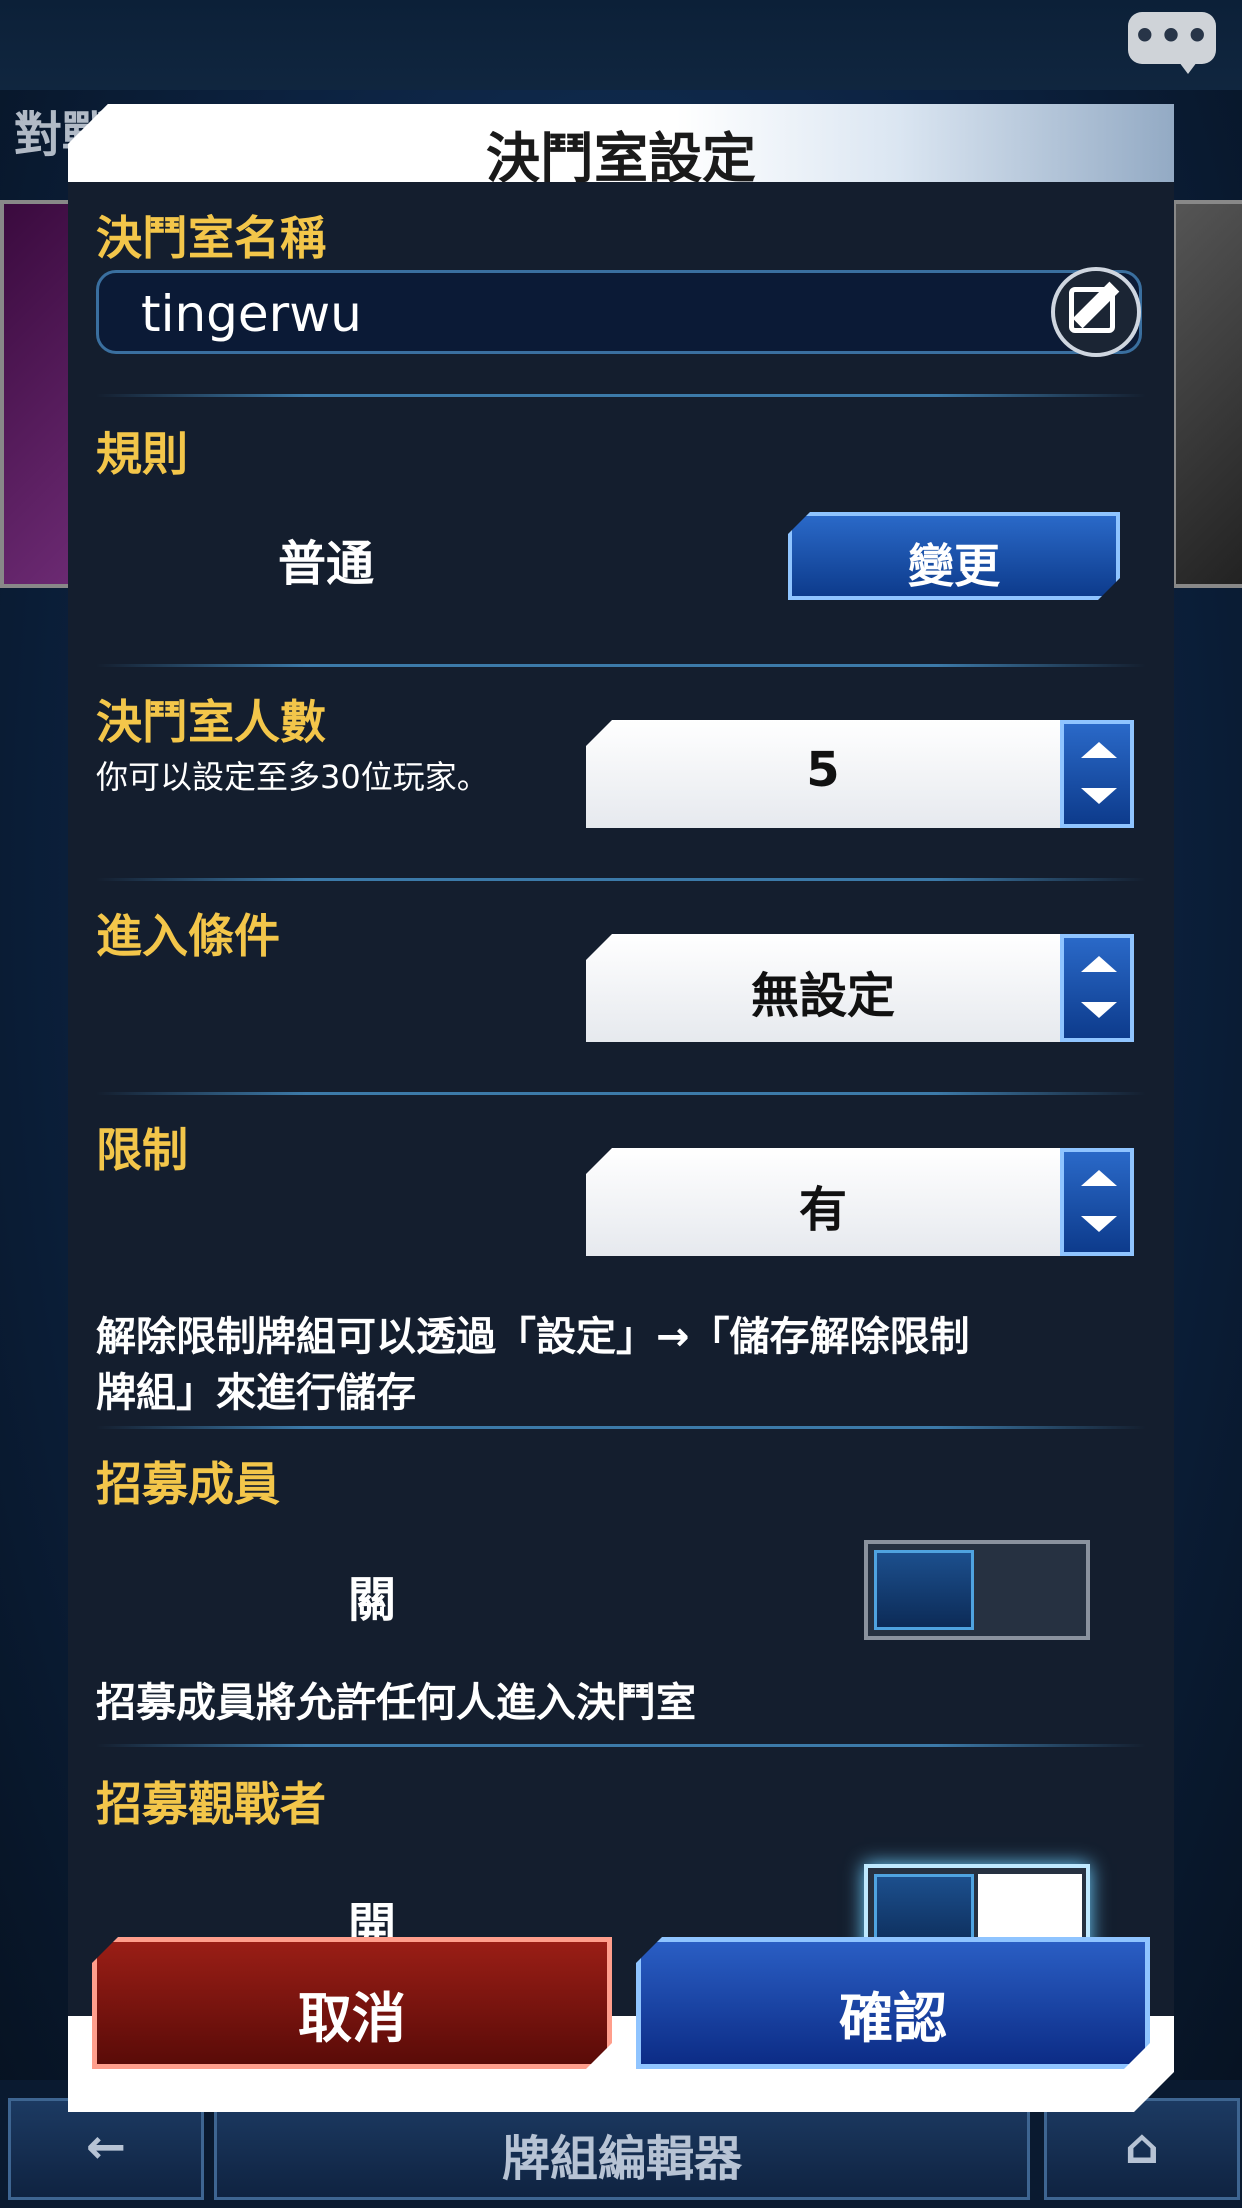 The width and height of the screenshot is (1242, 2208). What do you see at coordinates (977, 1590) in the screenshot?
I see `recruit-members-toggle` at bounding box center [977, 1590].